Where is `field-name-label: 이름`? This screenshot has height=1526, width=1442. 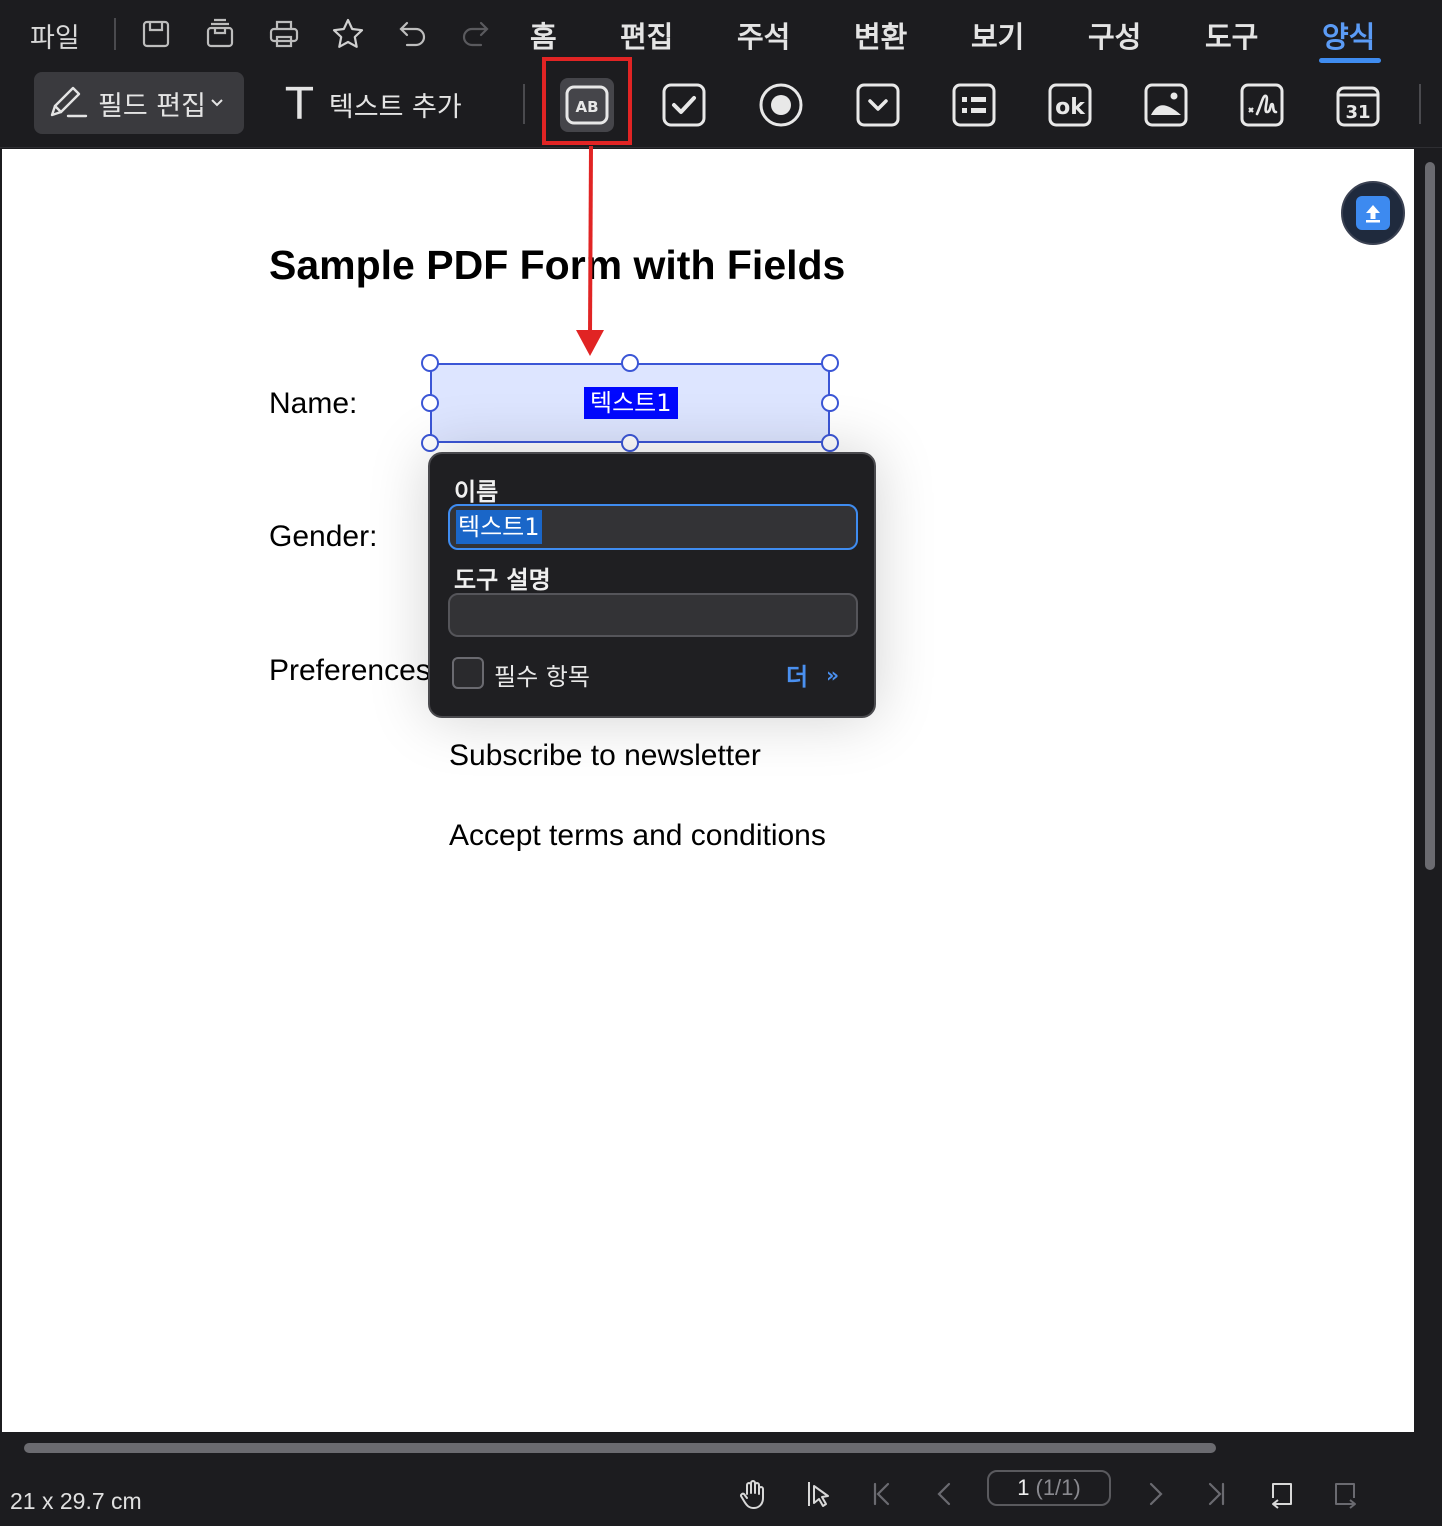
field-name-label: 이름 is located at coordinates (476, 492).